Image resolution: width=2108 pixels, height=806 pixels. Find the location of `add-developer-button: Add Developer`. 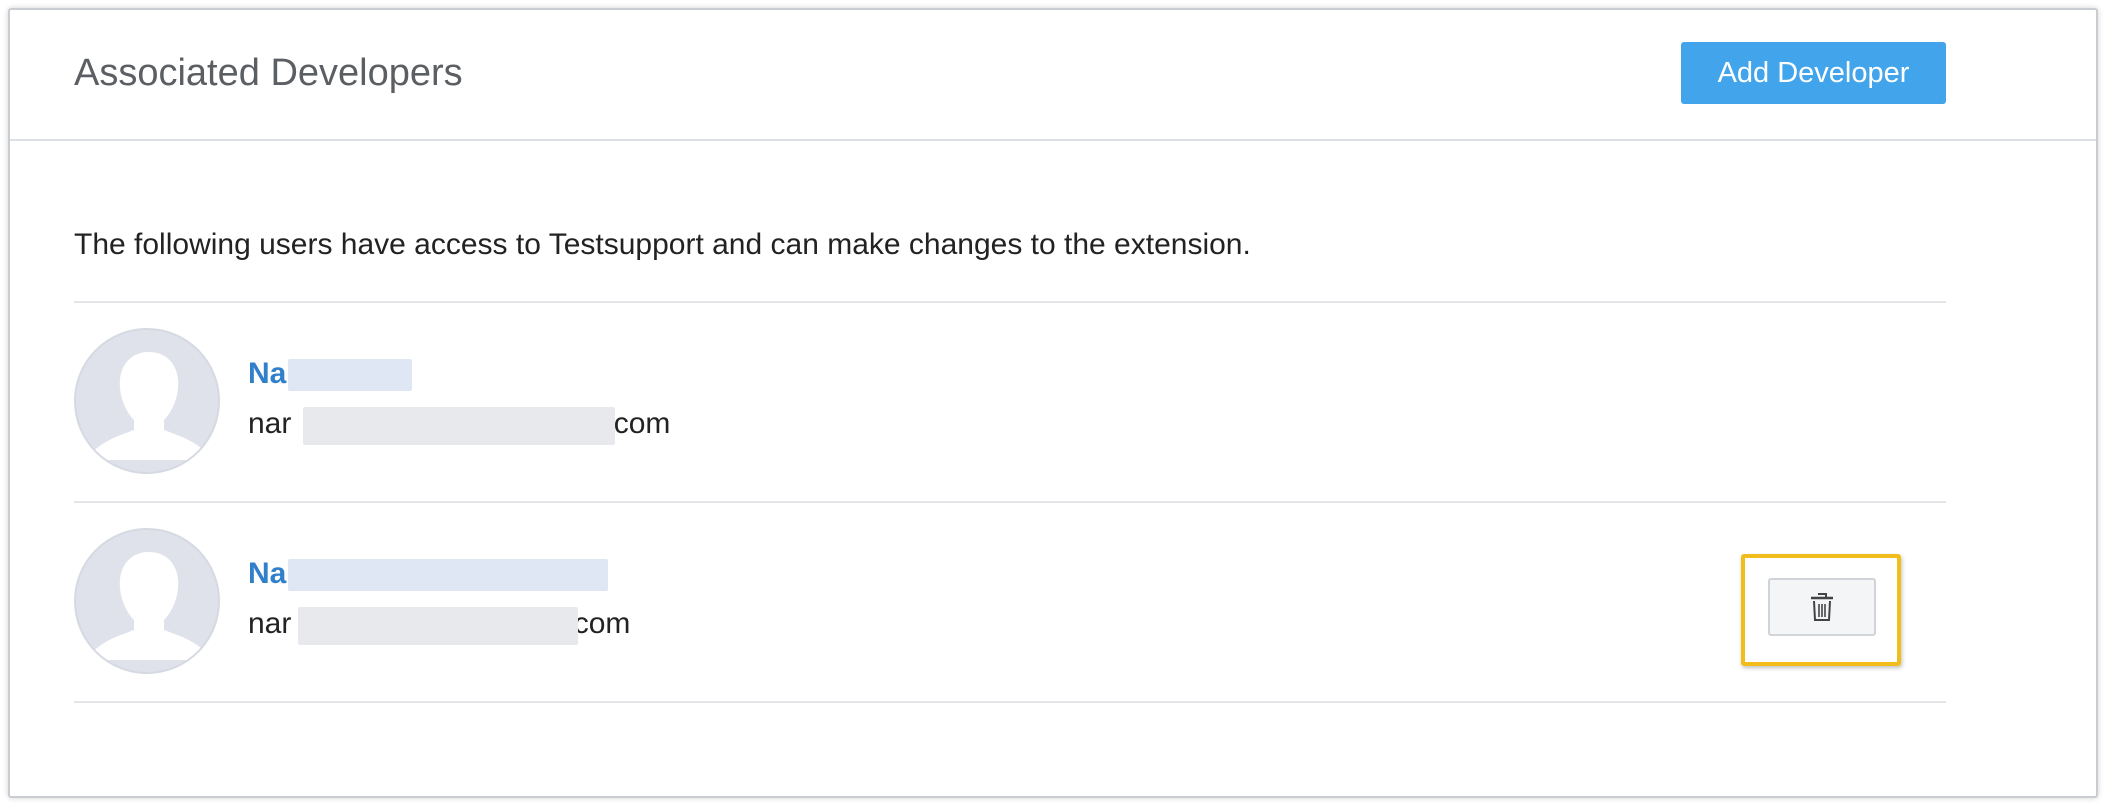

add-developer-button: Add Developer is located at coordinates (1813, 73).